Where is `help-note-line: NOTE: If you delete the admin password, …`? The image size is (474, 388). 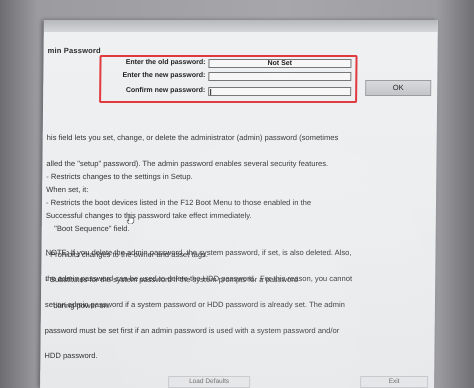 help-note-line: NOTE: If you delete the admin password, … is located at coordinates (198, 253).